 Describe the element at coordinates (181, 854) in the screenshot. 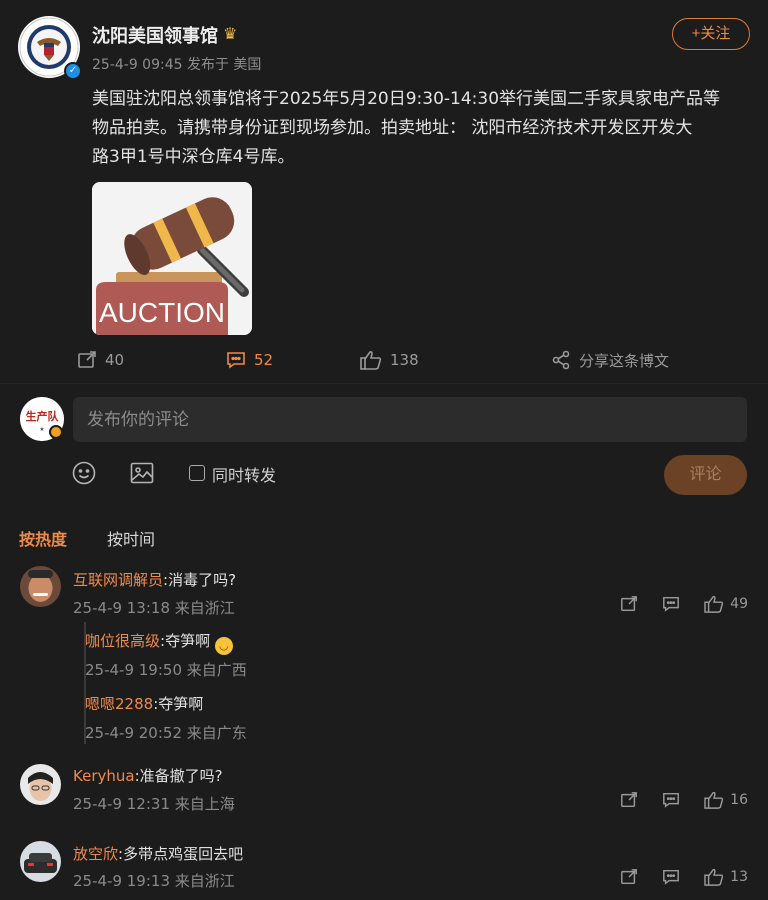

I see `comment-body: :多带点鸡蛋回去吧` at that location.